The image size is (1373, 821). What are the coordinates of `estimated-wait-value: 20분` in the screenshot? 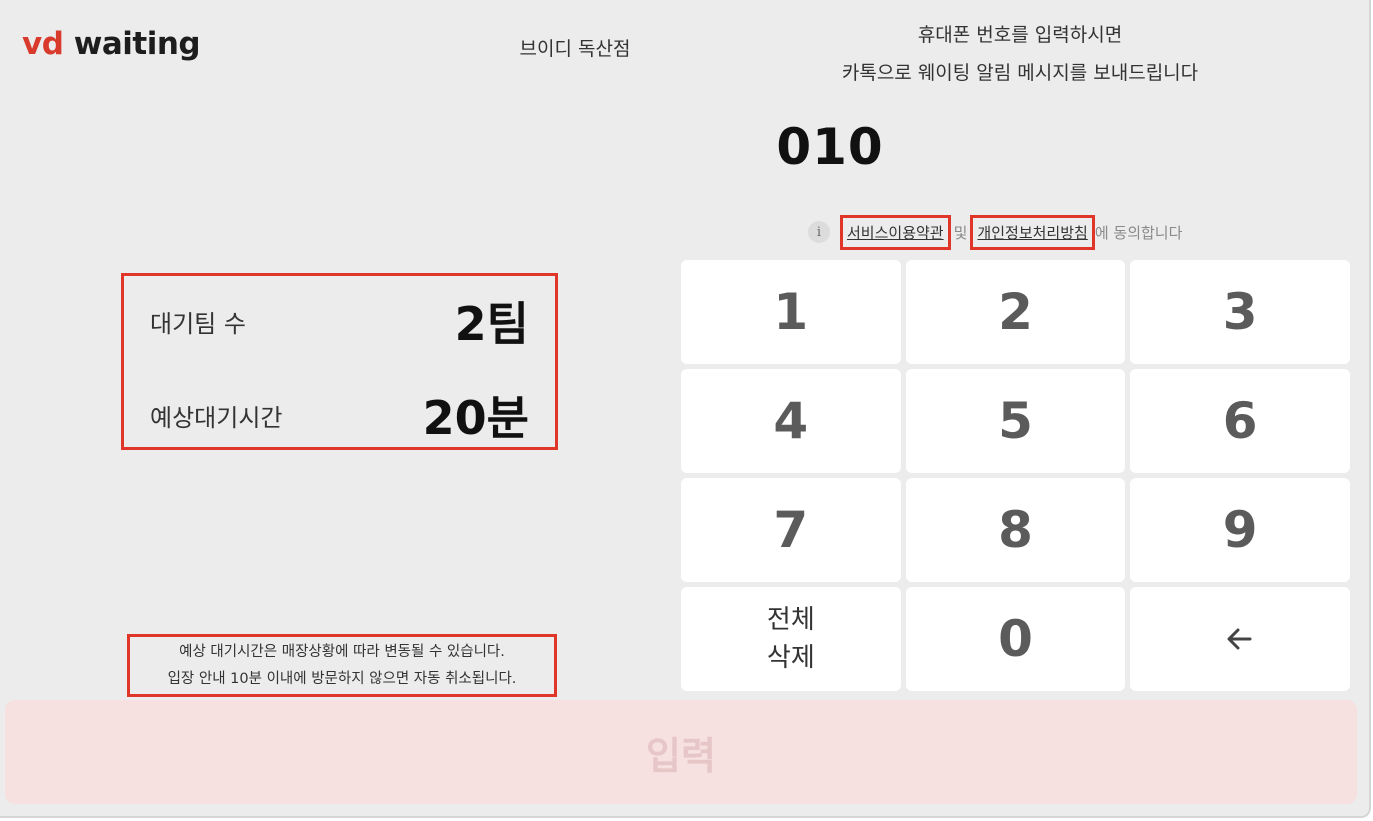 It's located at (475, 418).